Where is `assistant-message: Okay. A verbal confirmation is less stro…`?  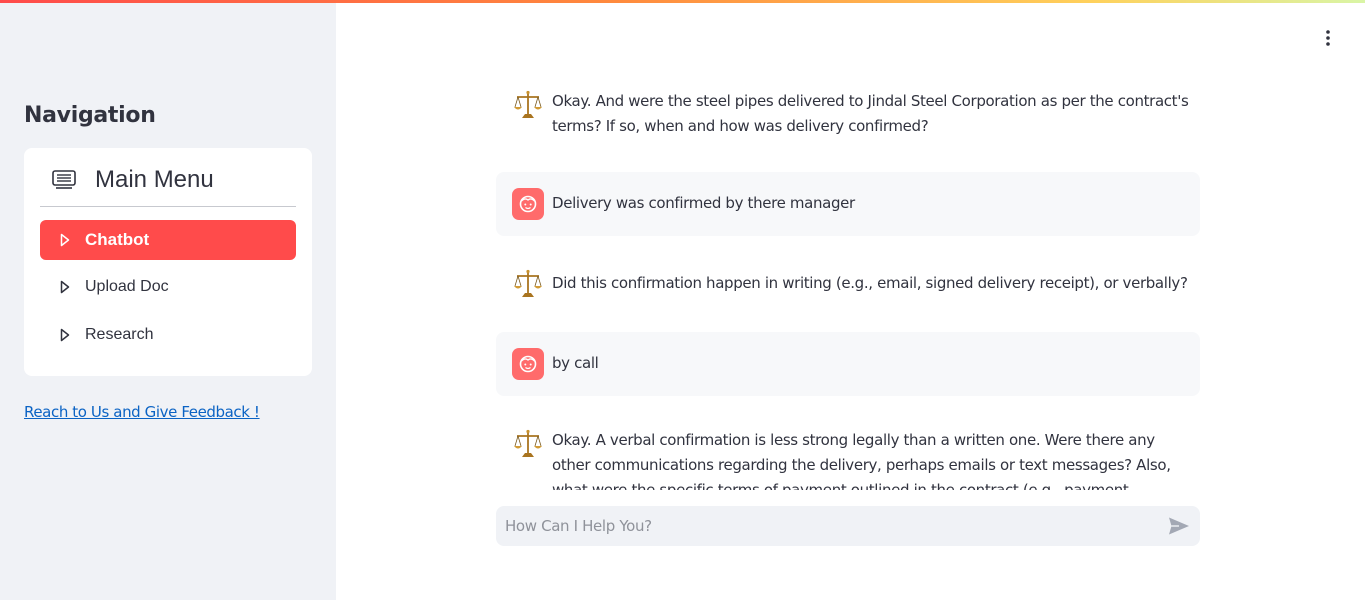 assistant-message: Okay. A verbal confirmation is less stro… is located at coordinates (848, 451).